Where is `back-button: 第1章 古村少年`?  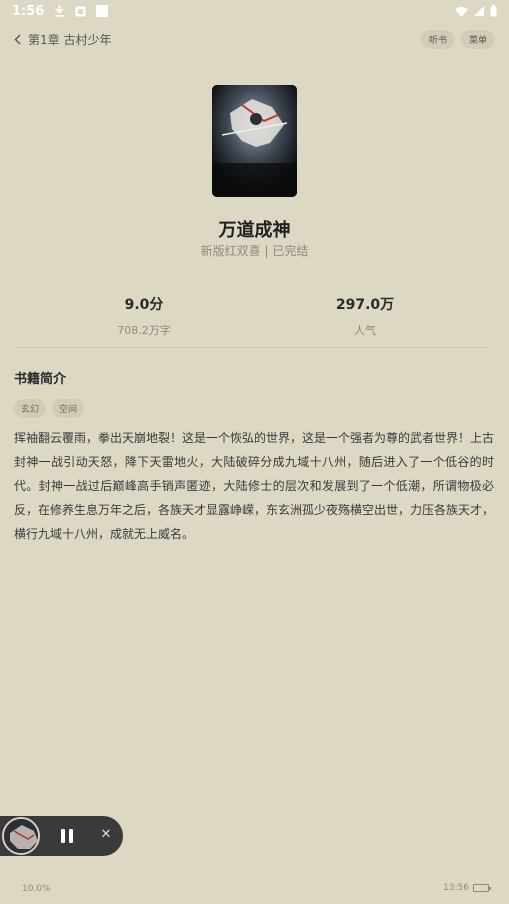 back-button: 第1章 古村少年 is located at coordinates (62, 39).